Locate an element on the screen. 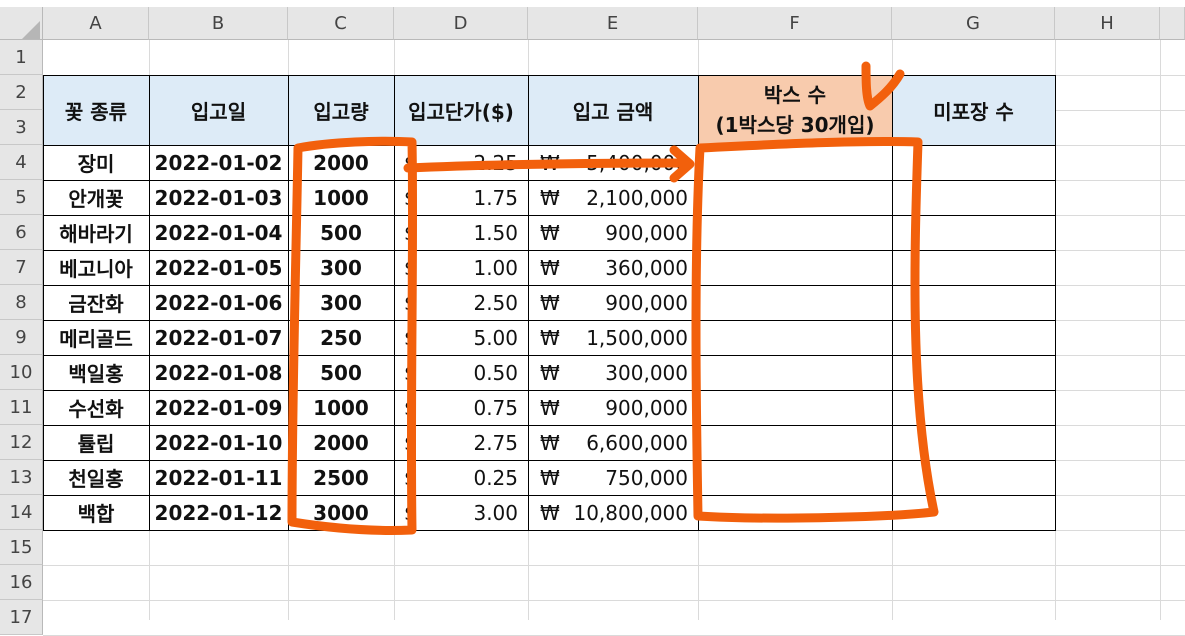 Image resolution: width=1185 pixels, height=636 pixels. row-header-17: 17 is located at coordinates (21, 617).